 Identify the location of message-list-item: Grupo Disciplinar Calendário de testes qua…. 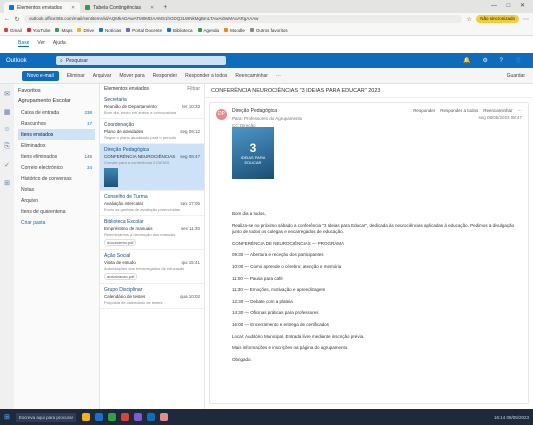
(152, 296).